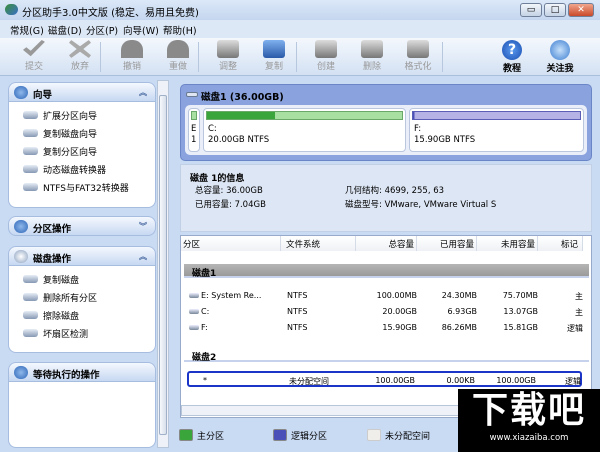  I want to click on wizard-copy-partition: 复制分区向导, so click(82, 151).